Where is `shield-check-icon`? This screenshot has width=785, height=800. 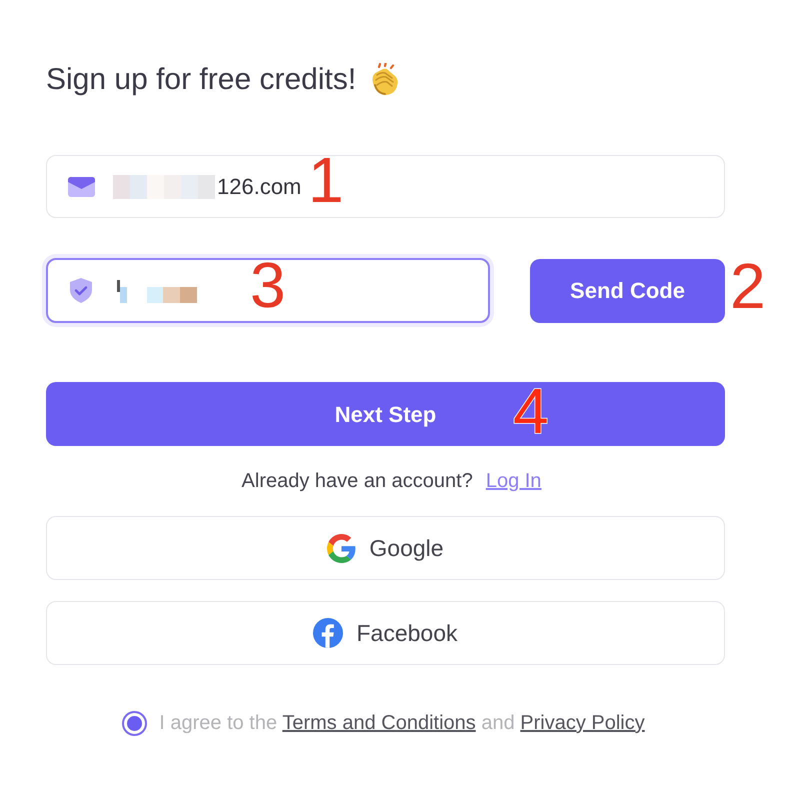 shield-check-icon is located at coordinates (81, 290).